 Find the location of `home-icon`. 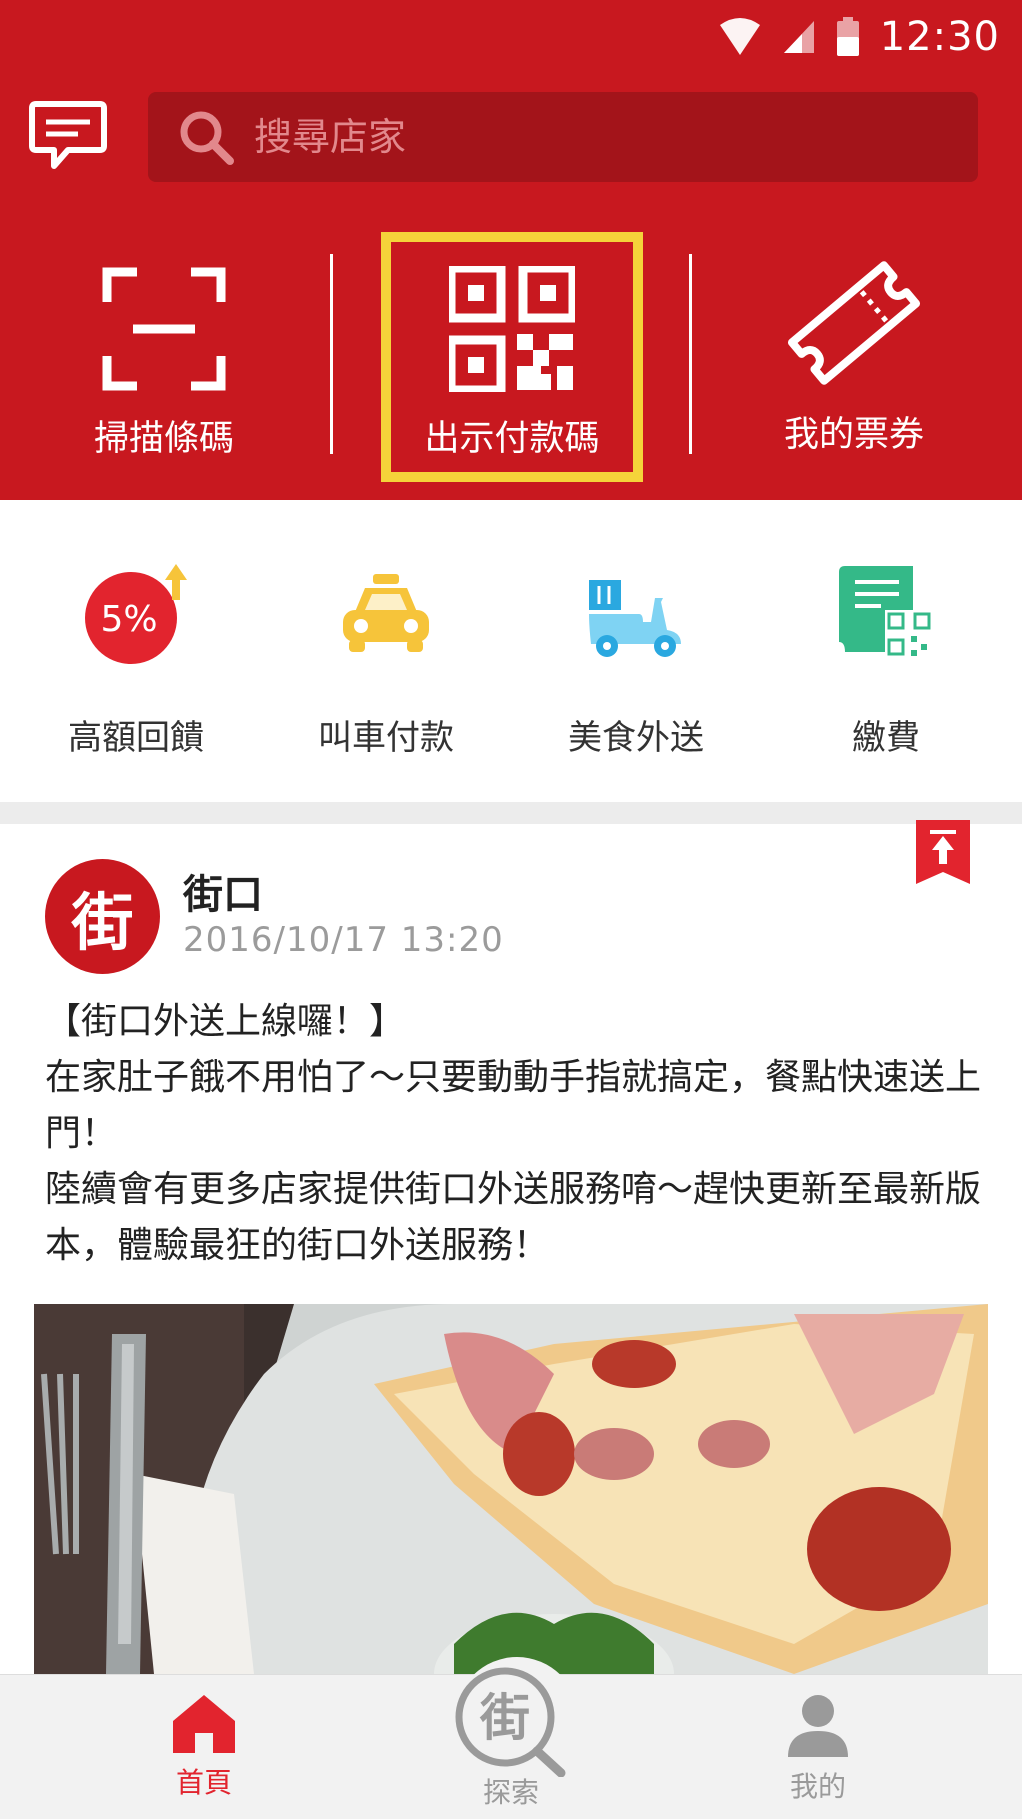

home-icon is located at coordinates (204, 1724).